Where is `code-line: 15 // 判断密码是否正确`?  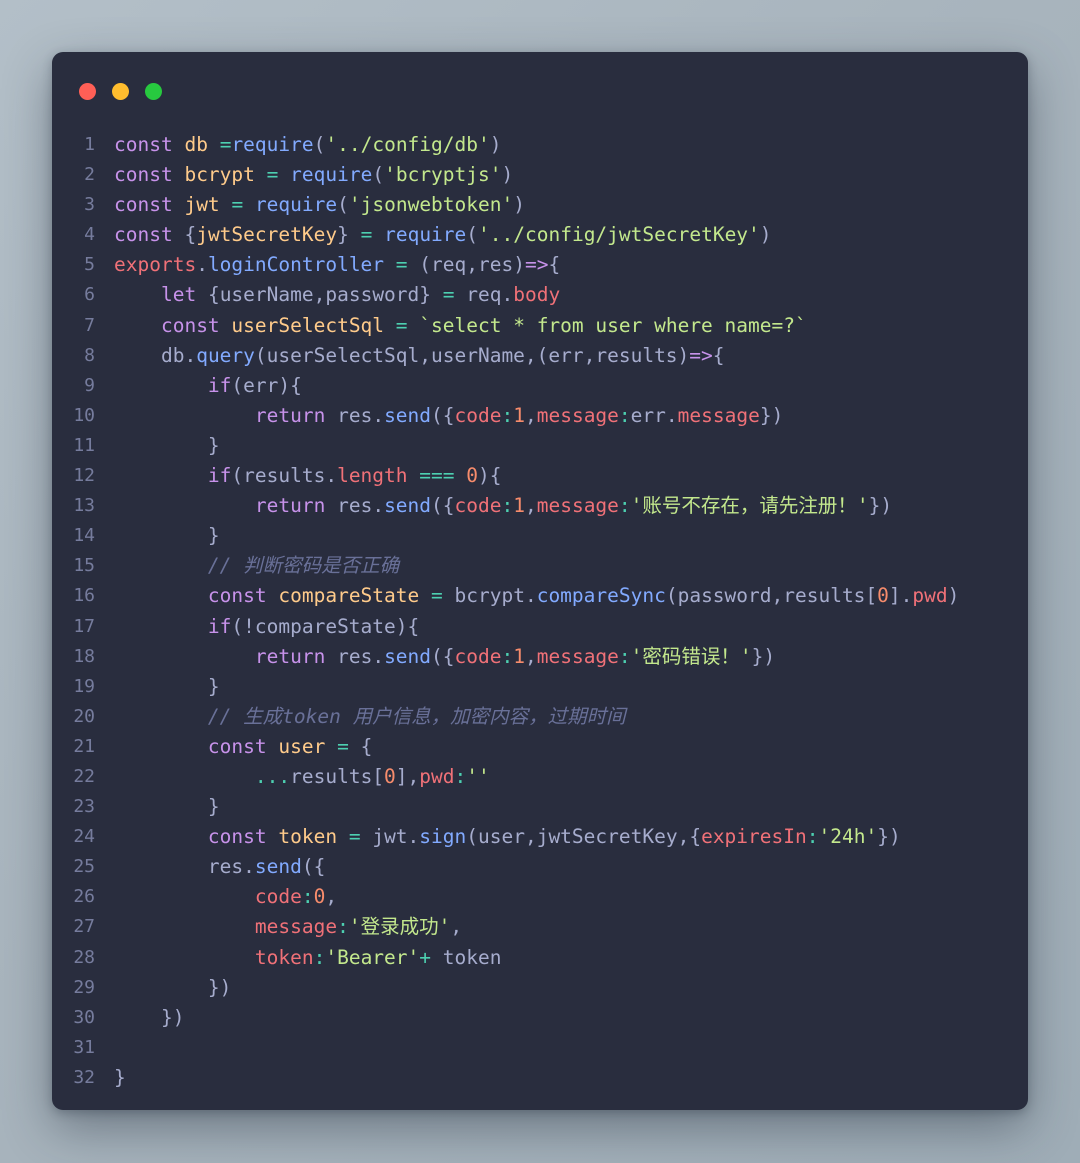 code-line: 15 // 判断密码是否正确 is located at coordinates (540, 566).